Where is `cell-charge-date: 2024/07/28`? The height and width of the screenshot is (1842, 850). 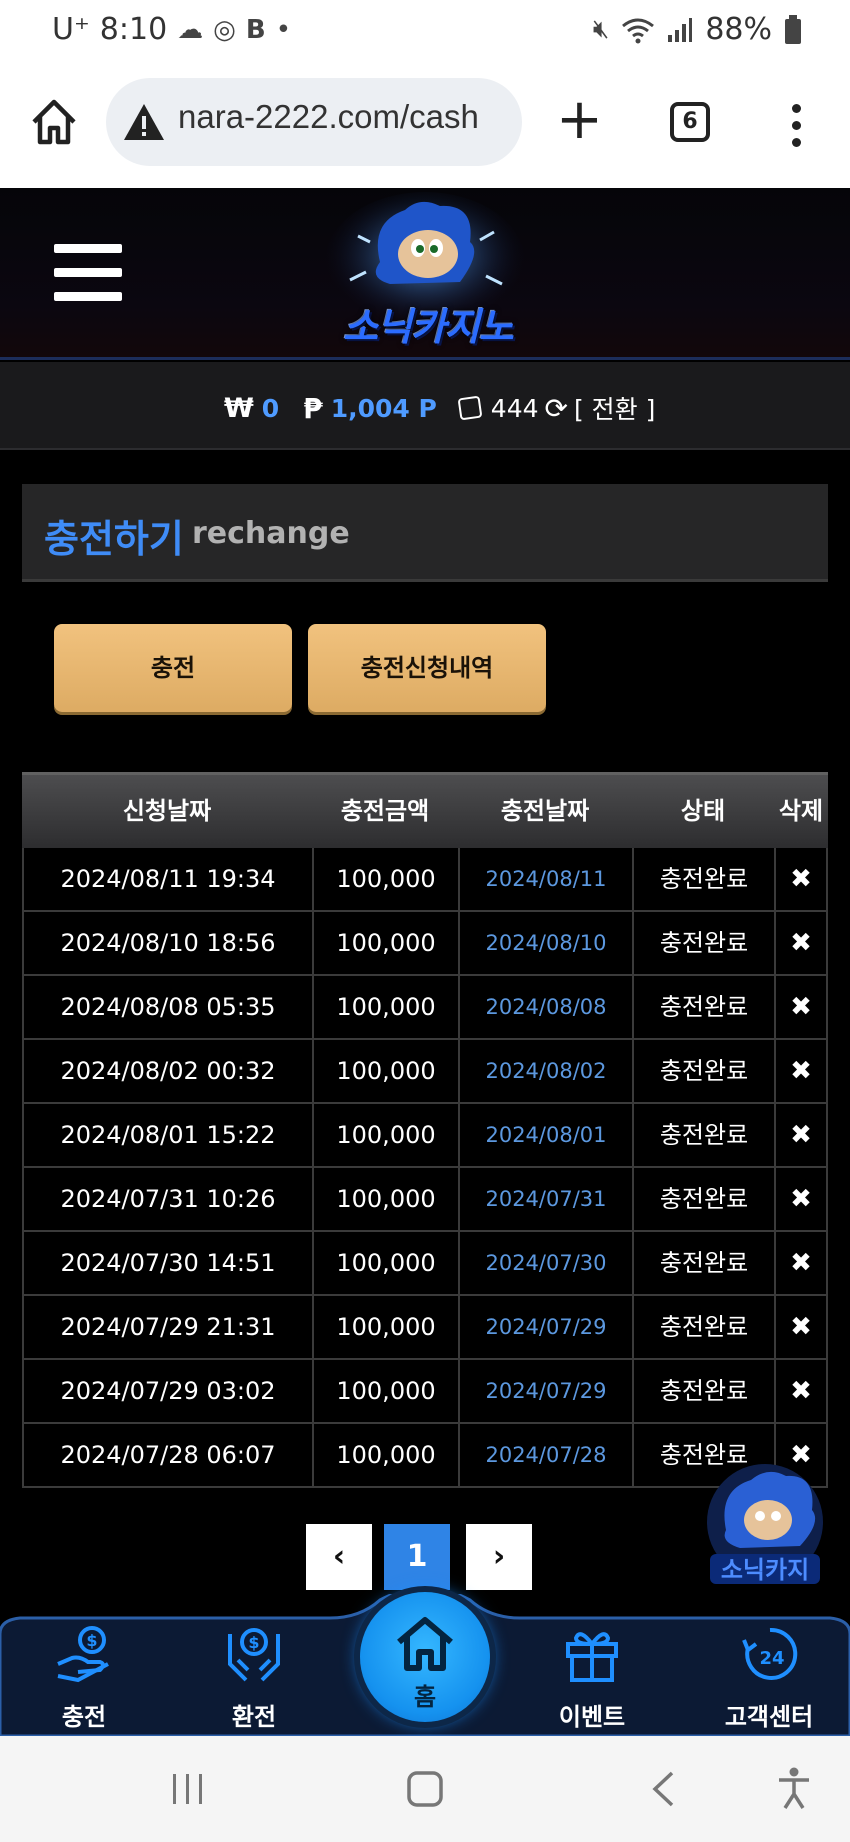 cell-charge-date: 2024/07/28 is located at coordinates (545, 1455).